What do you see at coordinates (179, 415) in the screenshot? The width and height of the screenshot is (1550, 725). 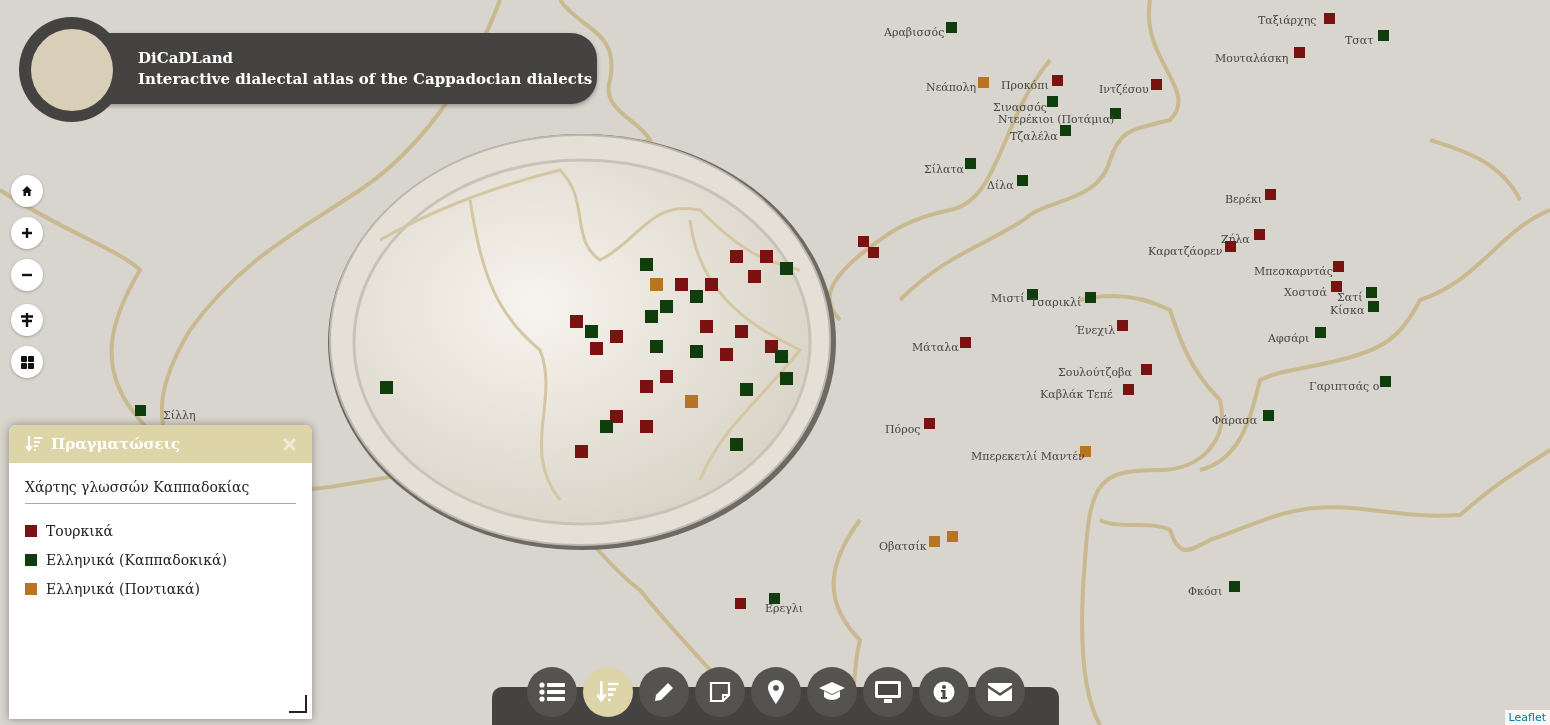 I see `place-label: Σίλλη` at bounding box center [179, 415].